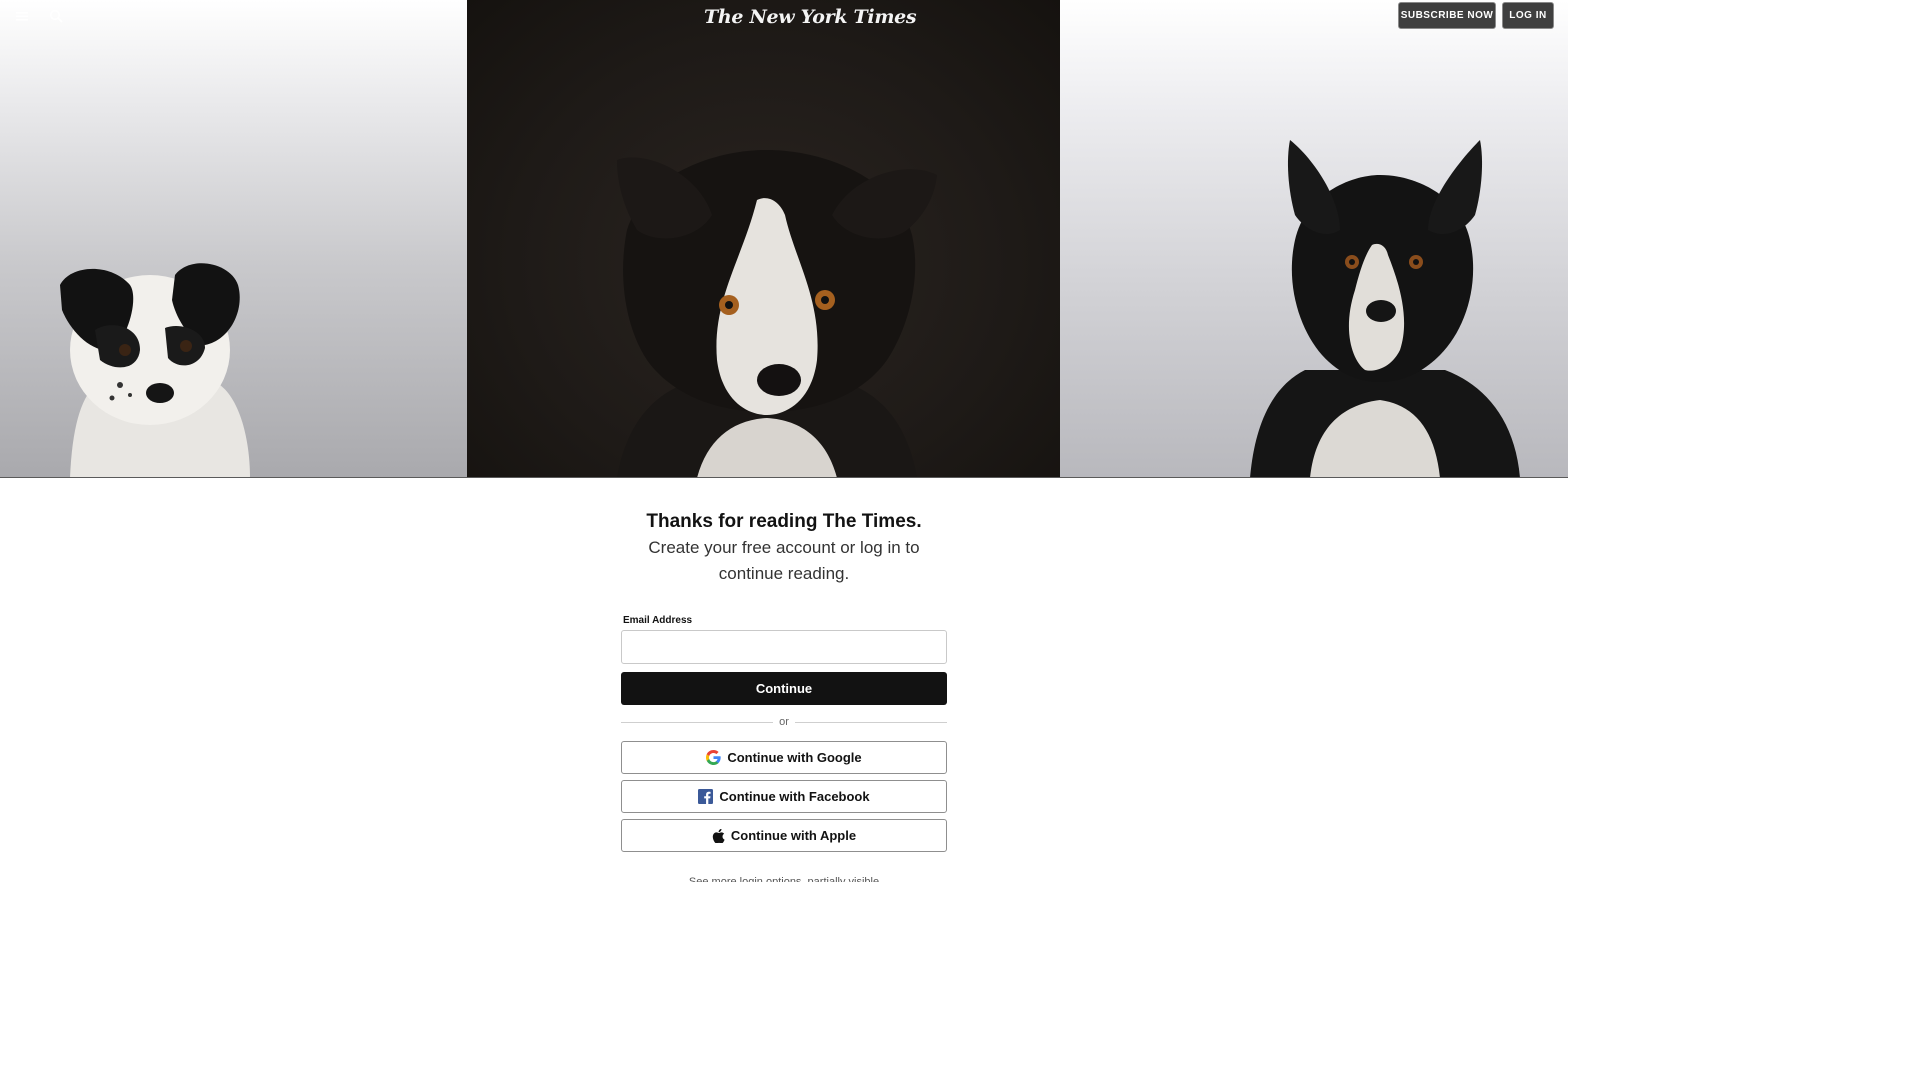 The width and height of the screenshot is (1920, 1080). I want to click on continue-with-facebook-button: Continue with Facebook, so click(784, 796).